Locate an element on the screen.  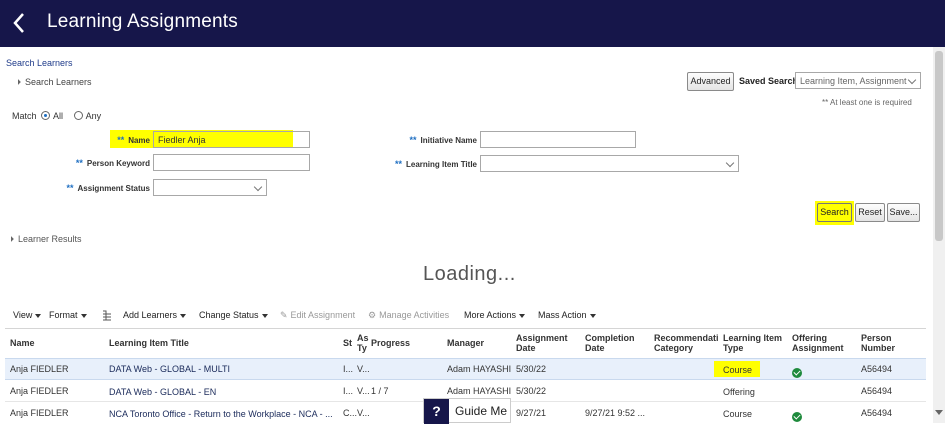
more-actions-menu: More Actions is located at coordinates (495, 315).